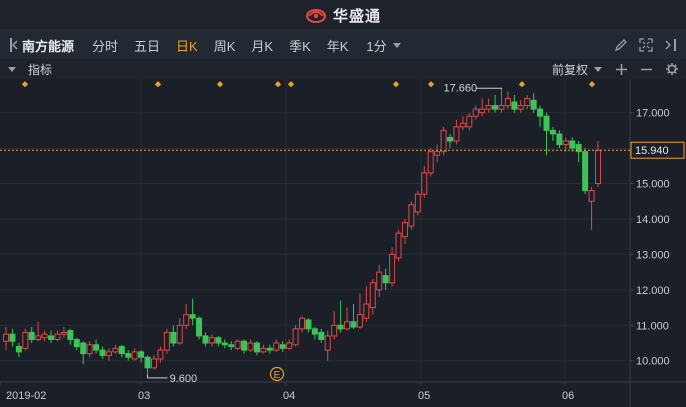 The height and width of the screenshot is (407, 686). I want to click on y-tick-label: 15.000, so click(653, 185).